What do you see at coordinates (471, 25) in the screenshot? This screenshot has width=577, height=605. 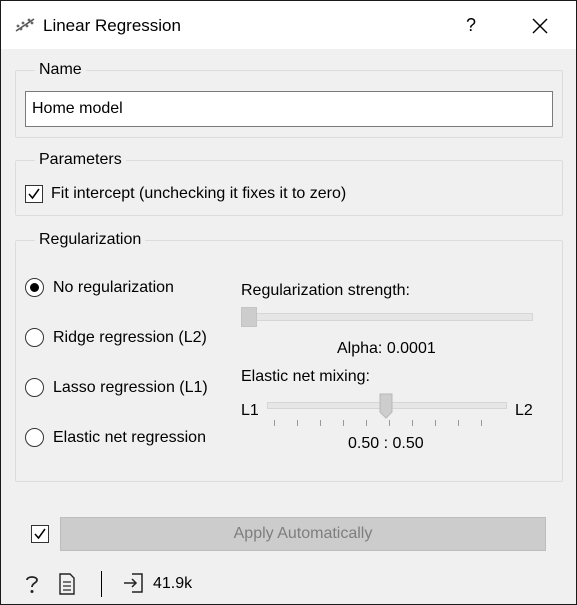 I see `help-button: ?` at bounding box center [471, 25].